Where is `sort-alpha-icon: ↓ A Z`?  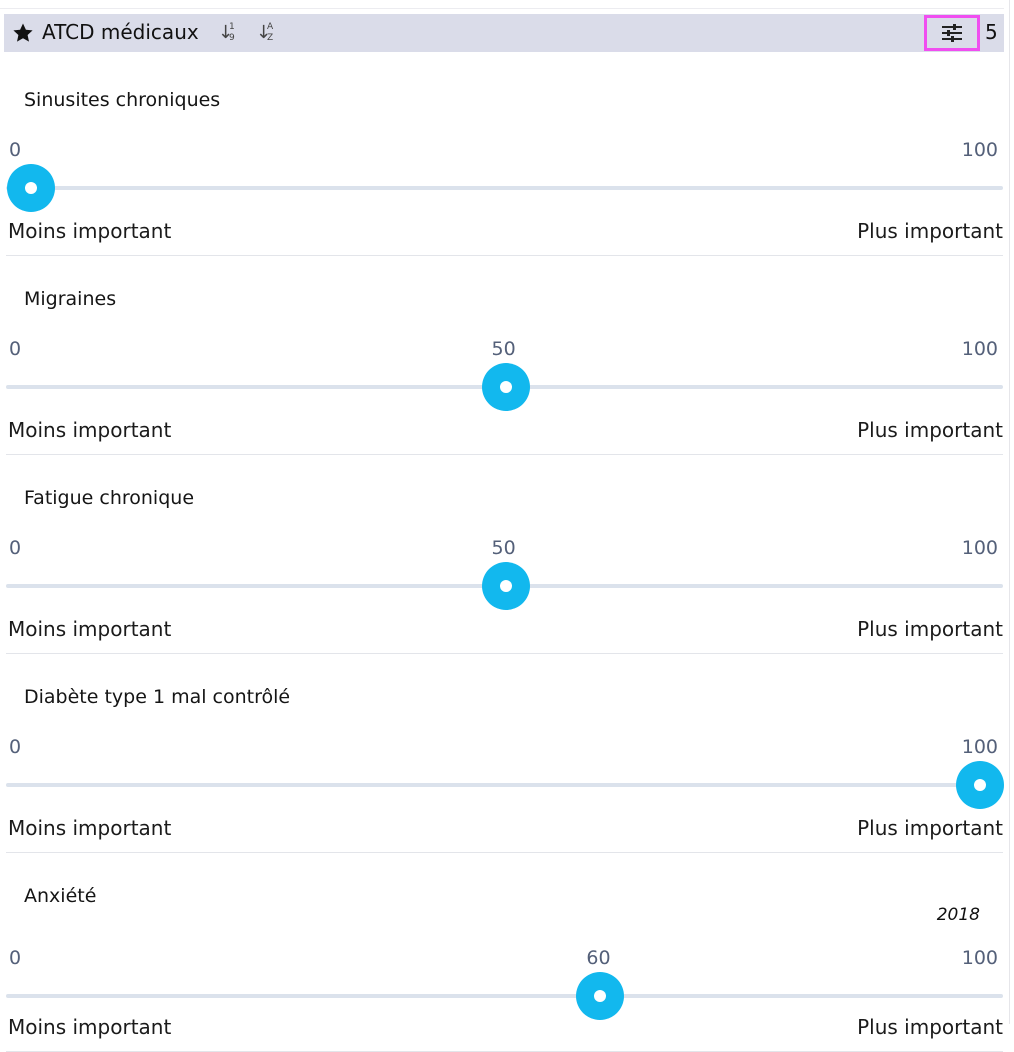 sort-alpha-icon: ↓ A Z is located at coordinates (267, 34).